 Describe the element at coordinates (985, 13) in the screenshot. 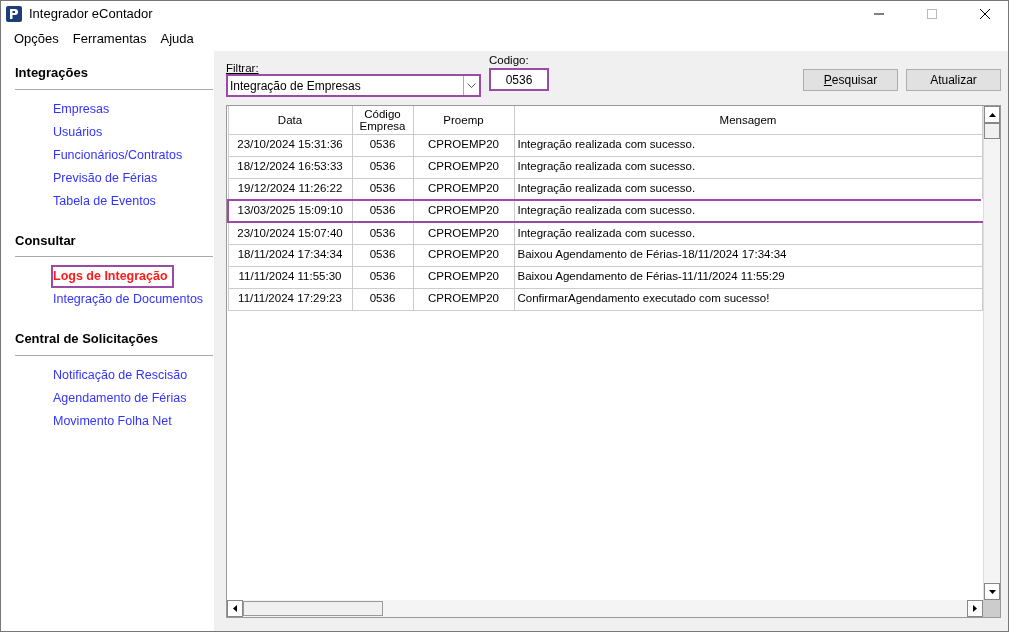

I see `close-icon` at that location.